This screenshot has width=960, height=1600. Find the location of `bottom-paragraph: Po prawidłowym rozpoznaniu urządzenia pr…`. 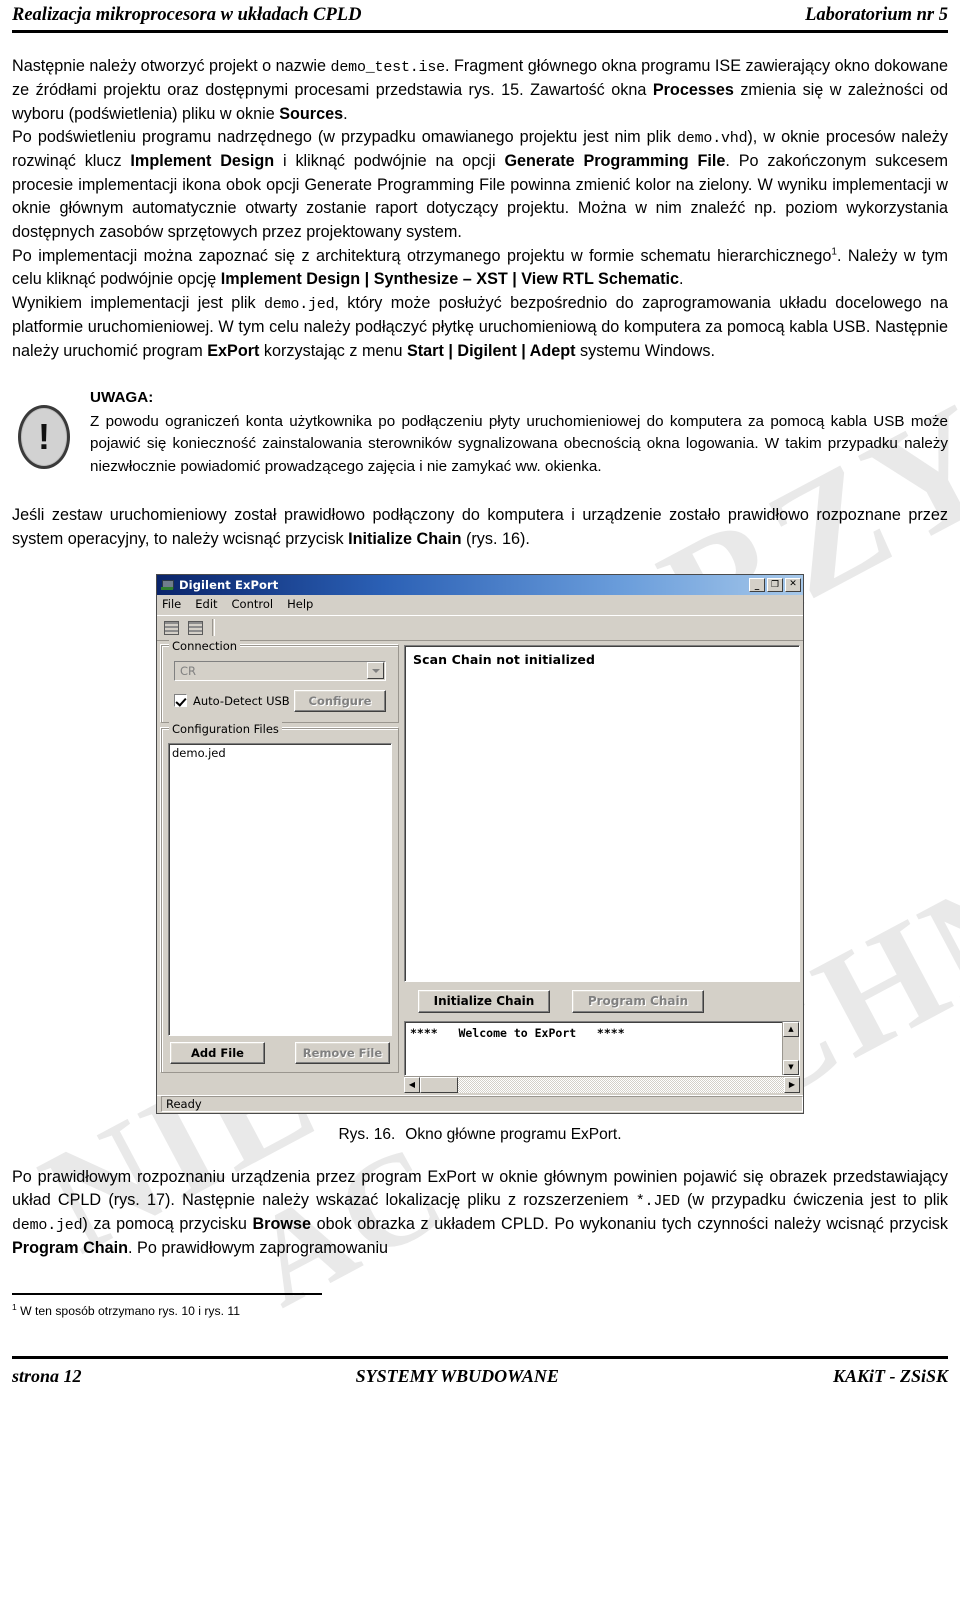

bottom-paragraph: Po prawidłowym rozpoznaniu urządzenia pr… is located at coordinates (480, 1213).